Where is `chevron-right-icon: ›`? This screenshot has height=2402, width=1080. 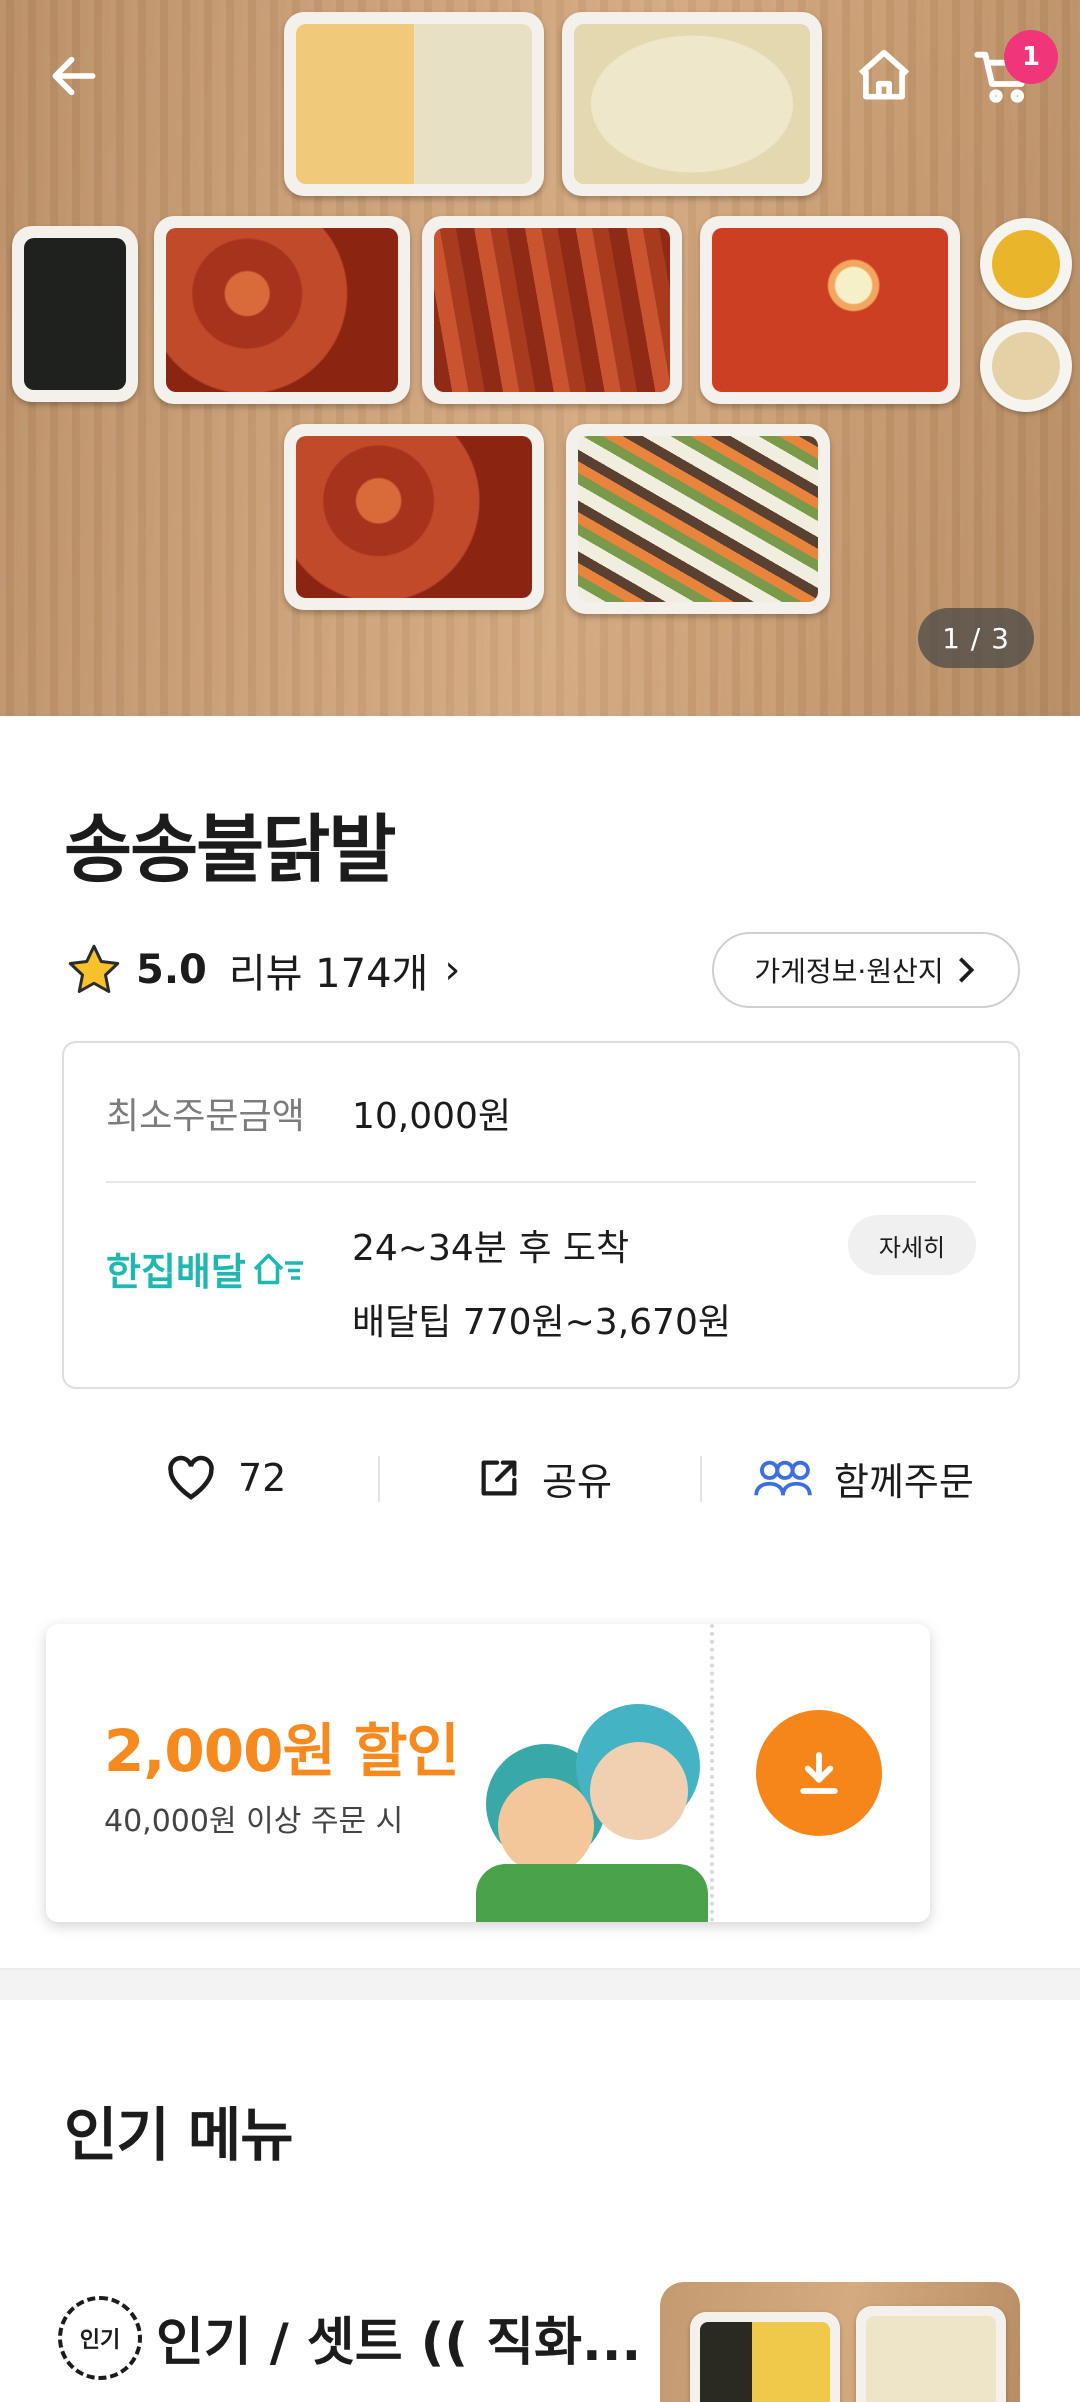 chevron-right-icon: › is located at coordinates (452, 970).